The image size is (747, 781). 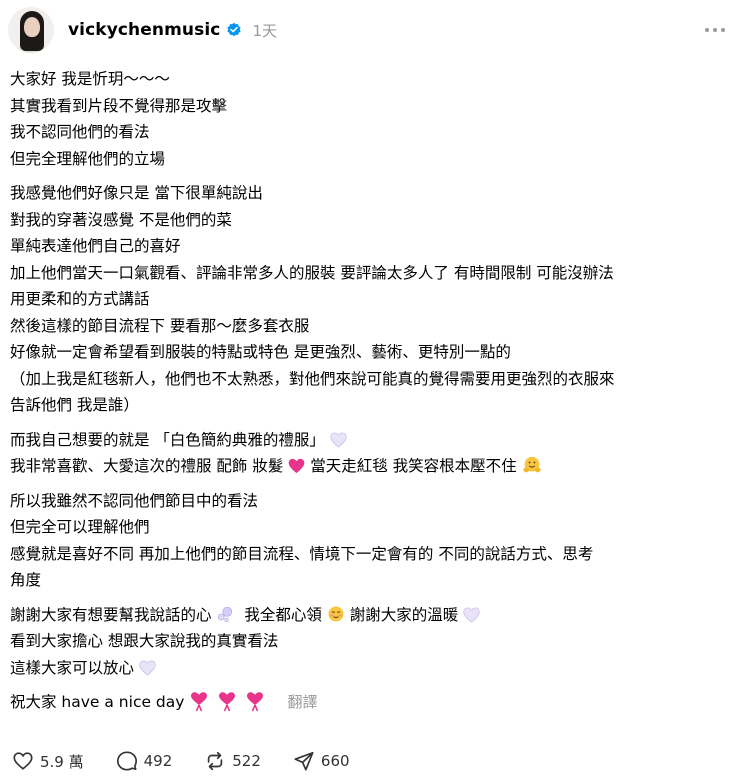 I want to click on heart-icon, so click(x=23, y=761).